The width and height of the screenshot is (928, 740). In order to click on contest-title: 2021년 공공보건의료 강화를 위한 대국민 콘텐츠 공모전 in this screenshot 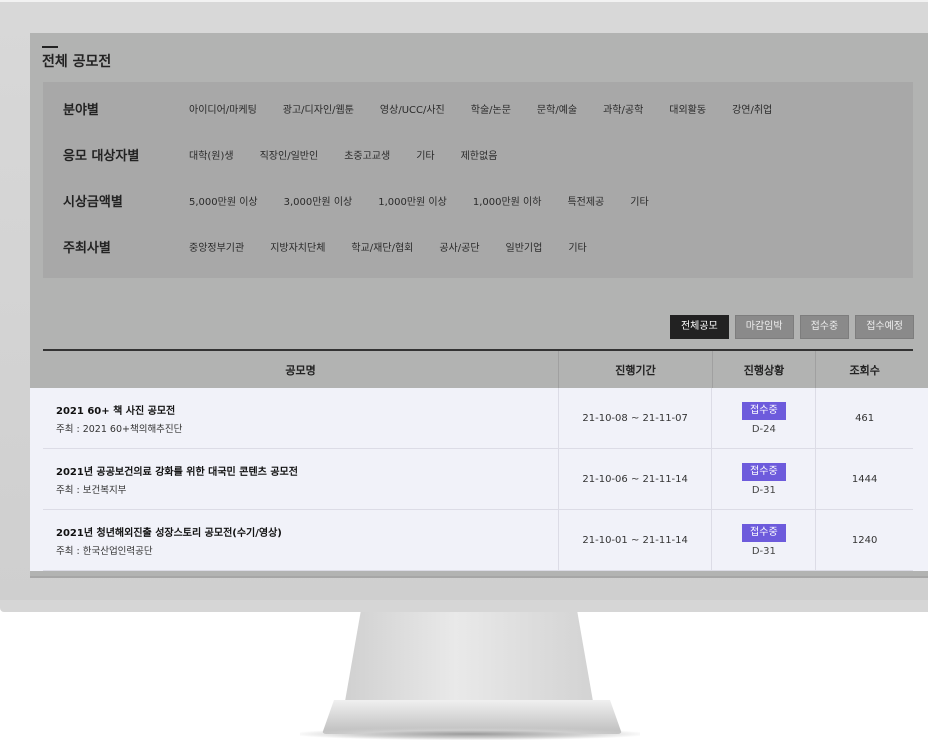, I will do `click(177, 470)`.